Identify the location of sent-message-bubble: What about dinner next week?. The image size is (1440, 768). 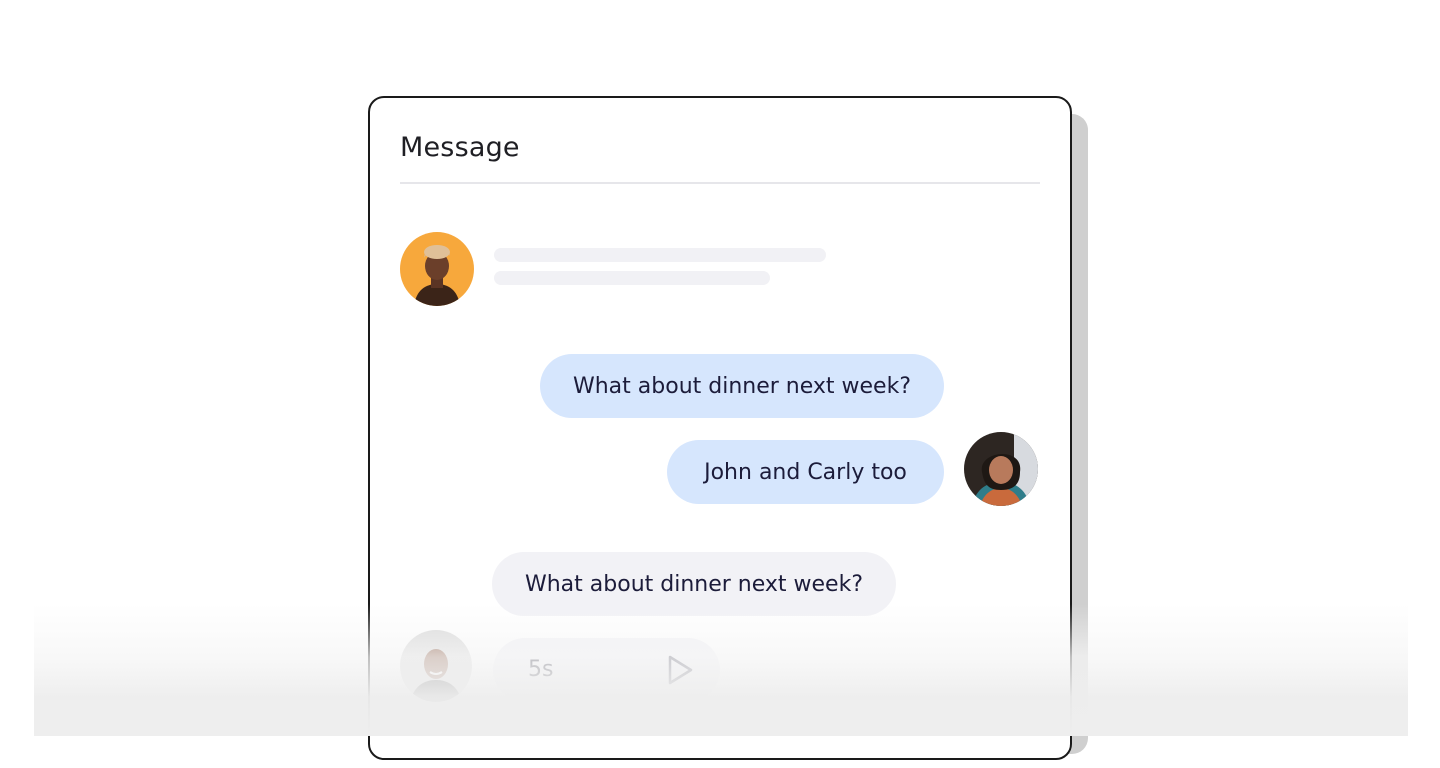
(742, 386).